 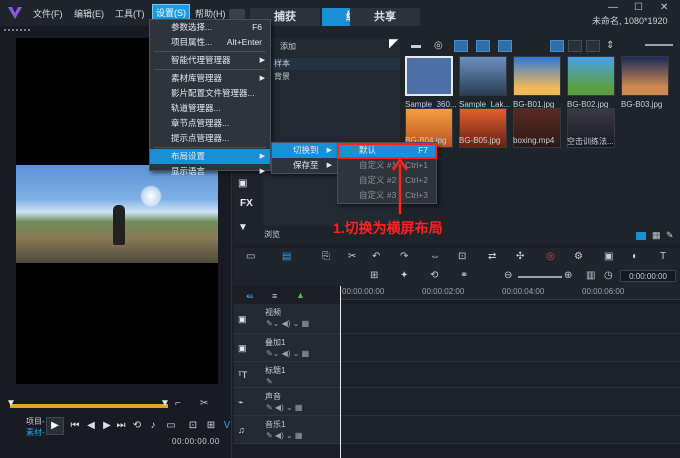 I want to click on menu-item-library-manager: 素材库管理器 ▶, so click(x=210, y=78).